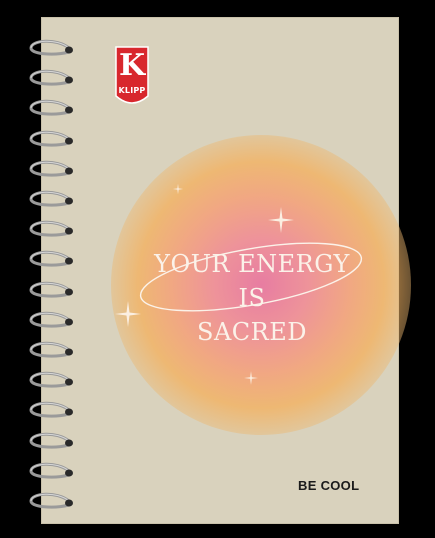  I want to click on brand-logo-tag: K KLIPP, so click(132, 78).